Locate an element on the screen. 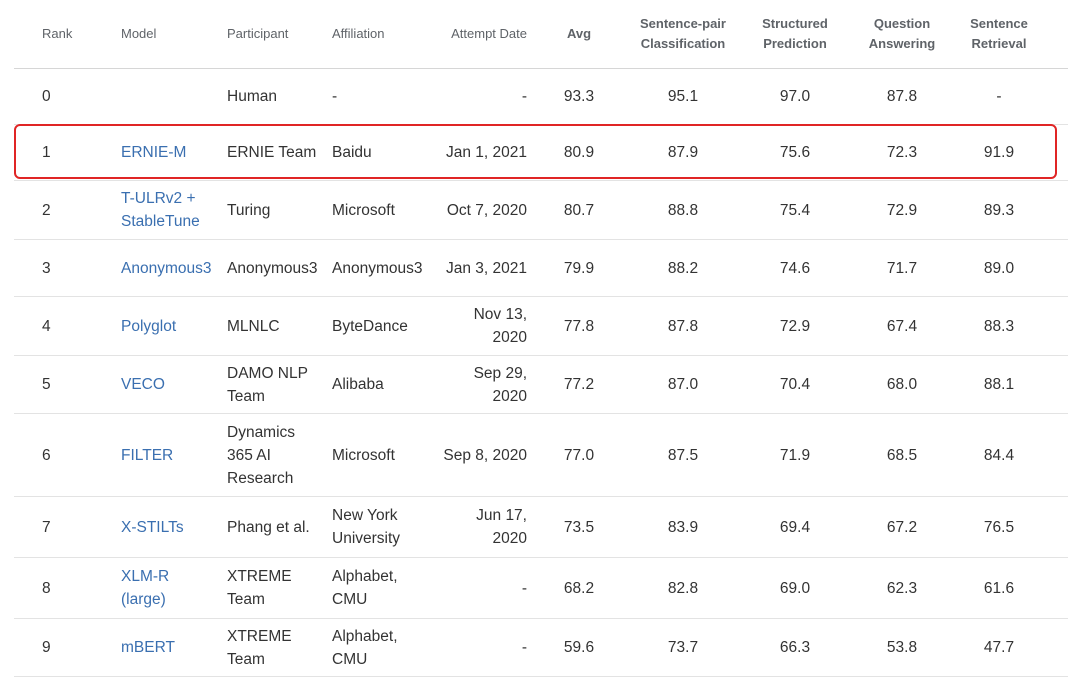 The width and height of the screenshot is (1080, 677). sentence-pair-classification-cell: 87.8 is located at coordinates (683, 326).